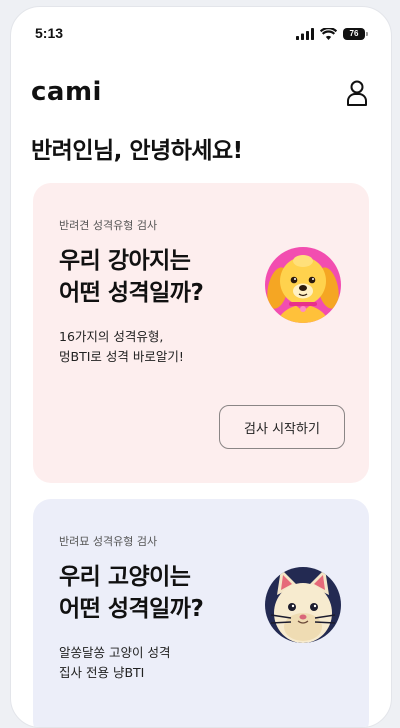  What do you see at coordinates (111, 336) in the screenshot?
I see `card-desc-line: 16가지의 성격유형,` at bounding box center [111, 336].